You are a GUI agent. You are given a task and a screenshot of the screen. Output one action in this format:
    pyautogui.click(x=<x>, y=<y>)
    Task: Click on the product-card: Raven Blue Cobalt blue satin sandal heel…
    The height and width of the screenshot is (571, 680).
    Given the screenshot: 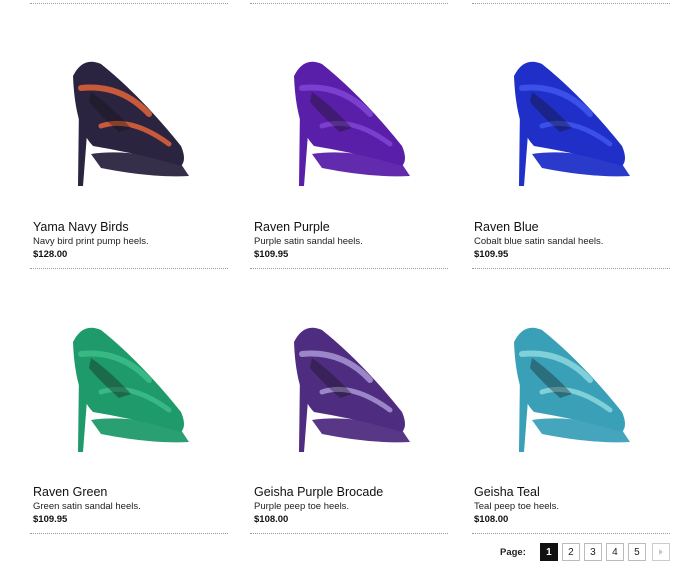 What is the action you would take?
    pyautogui.click(x=572, y=152)
    